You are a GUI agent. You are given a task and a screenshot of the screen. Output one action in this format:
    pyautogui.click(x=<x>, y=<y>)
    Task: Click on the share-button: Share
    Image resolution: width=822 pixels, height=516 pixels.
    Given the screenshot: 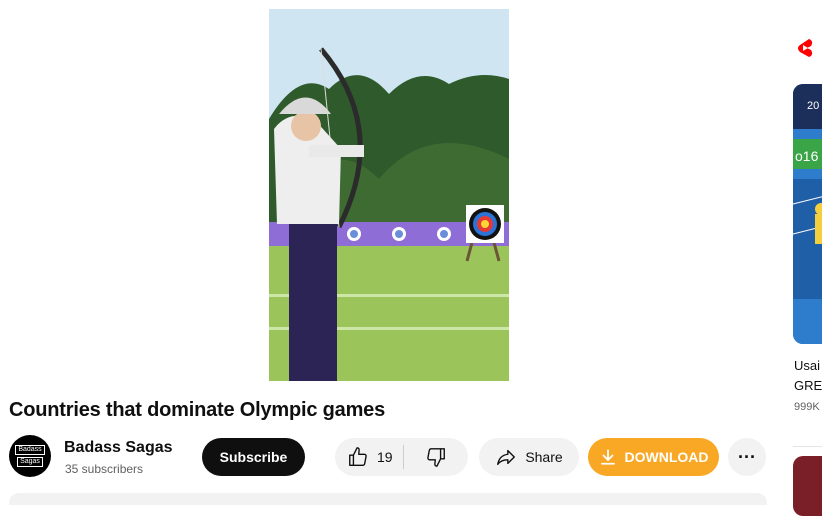 What is the action you would take?
    pyautogui.click(x=529, y=457)
    